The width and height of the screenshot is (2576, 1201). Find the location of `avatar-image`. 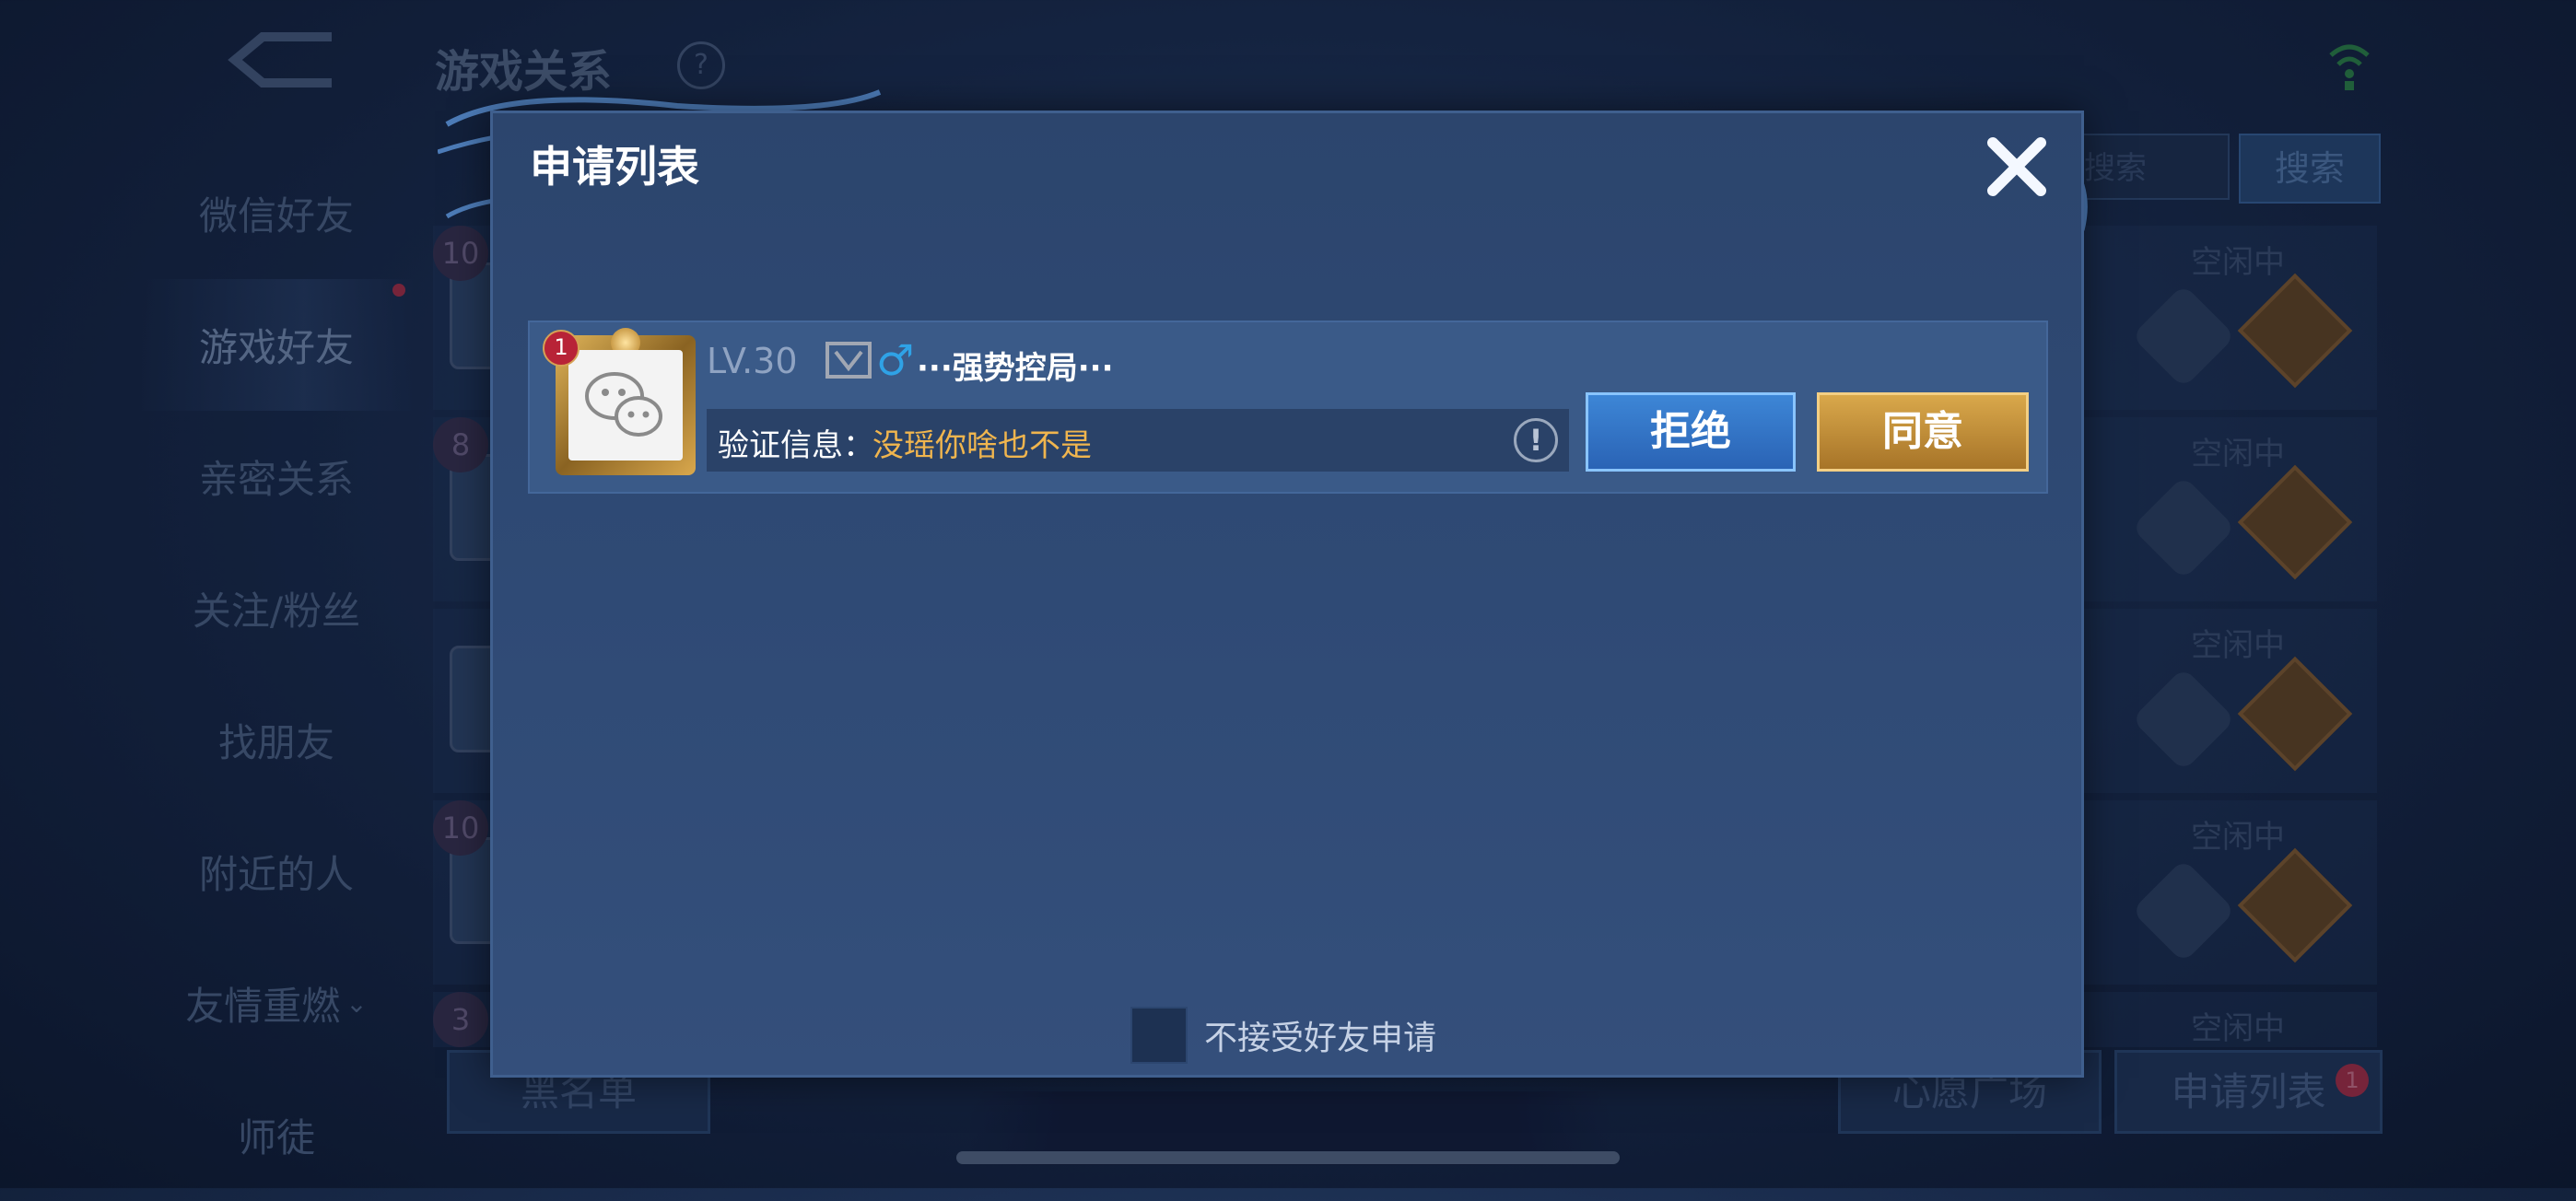

avatar-image is located at coordinates (625, 405).